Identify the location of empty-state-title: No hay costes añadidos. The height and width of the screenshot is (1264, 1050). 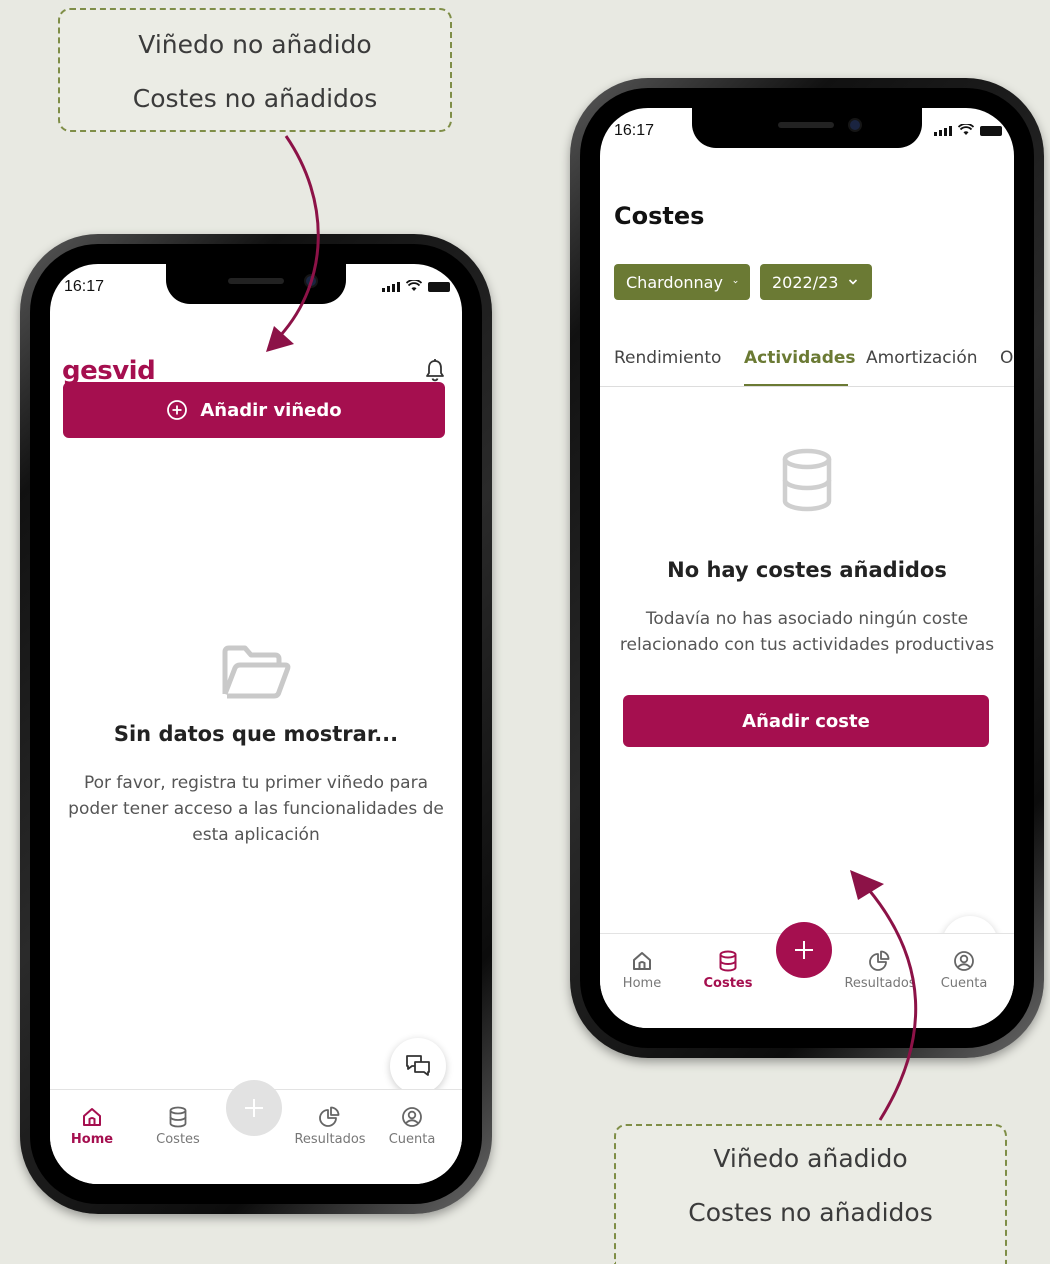
(807, 570).